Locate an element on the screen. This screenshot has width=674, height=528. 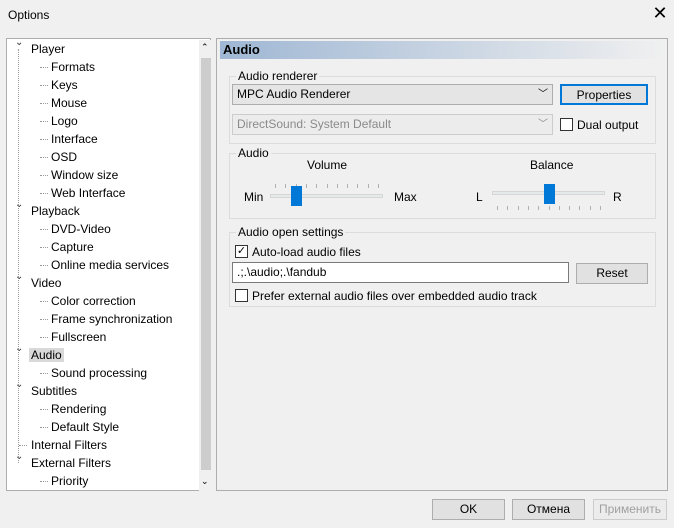
tree-item-label: Formats is located at coordinates (73, 67).